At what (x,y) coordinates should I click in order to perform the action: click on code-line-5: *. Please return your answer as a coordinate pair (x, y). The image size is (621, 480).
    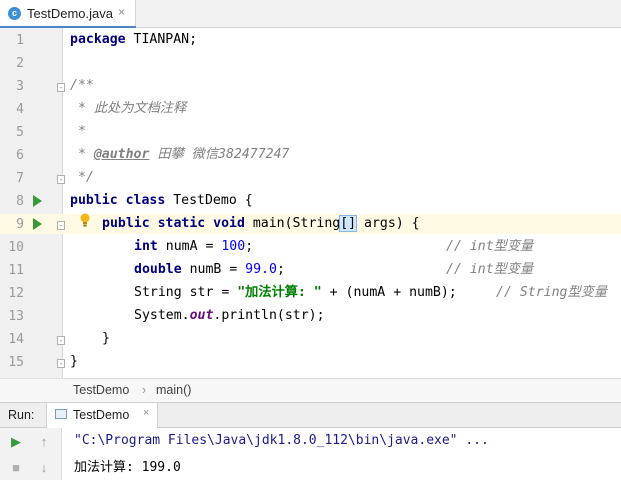
    Looking at the image, I should click on (78, 131).